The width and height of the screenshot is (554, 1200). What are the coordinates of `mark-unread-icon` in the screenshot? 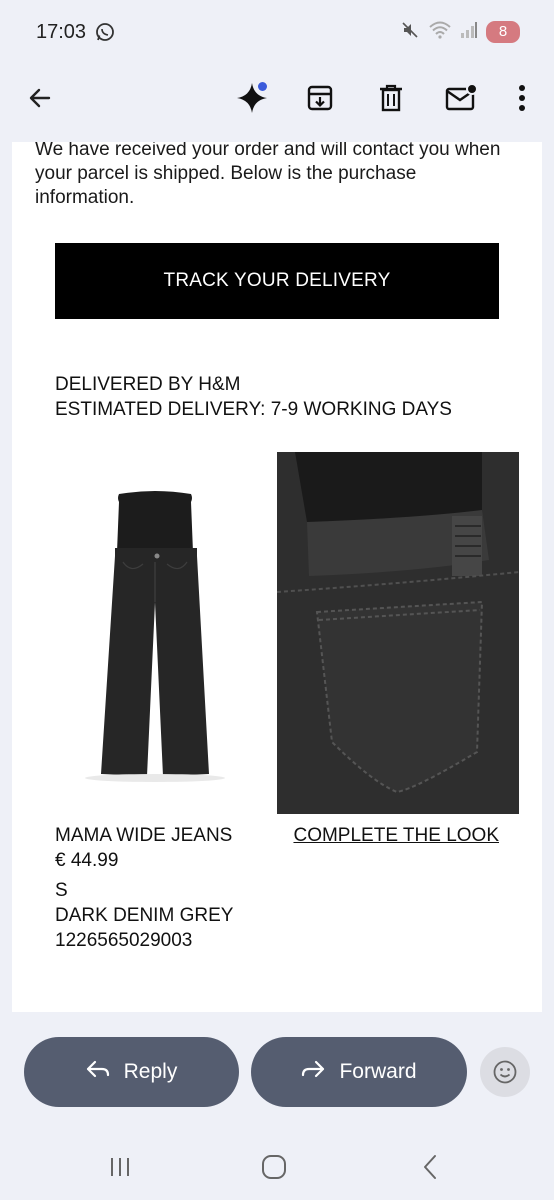 It's located at (461, 98).